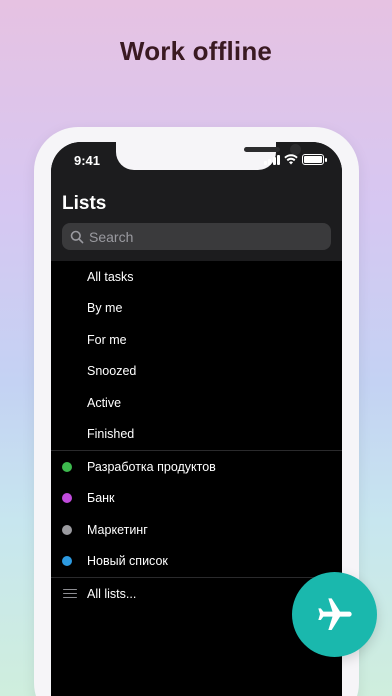  What do you see at coordinates (104, 402) in the screenshot?
I see `filter-label: Active` at bounding box center [104, 402].